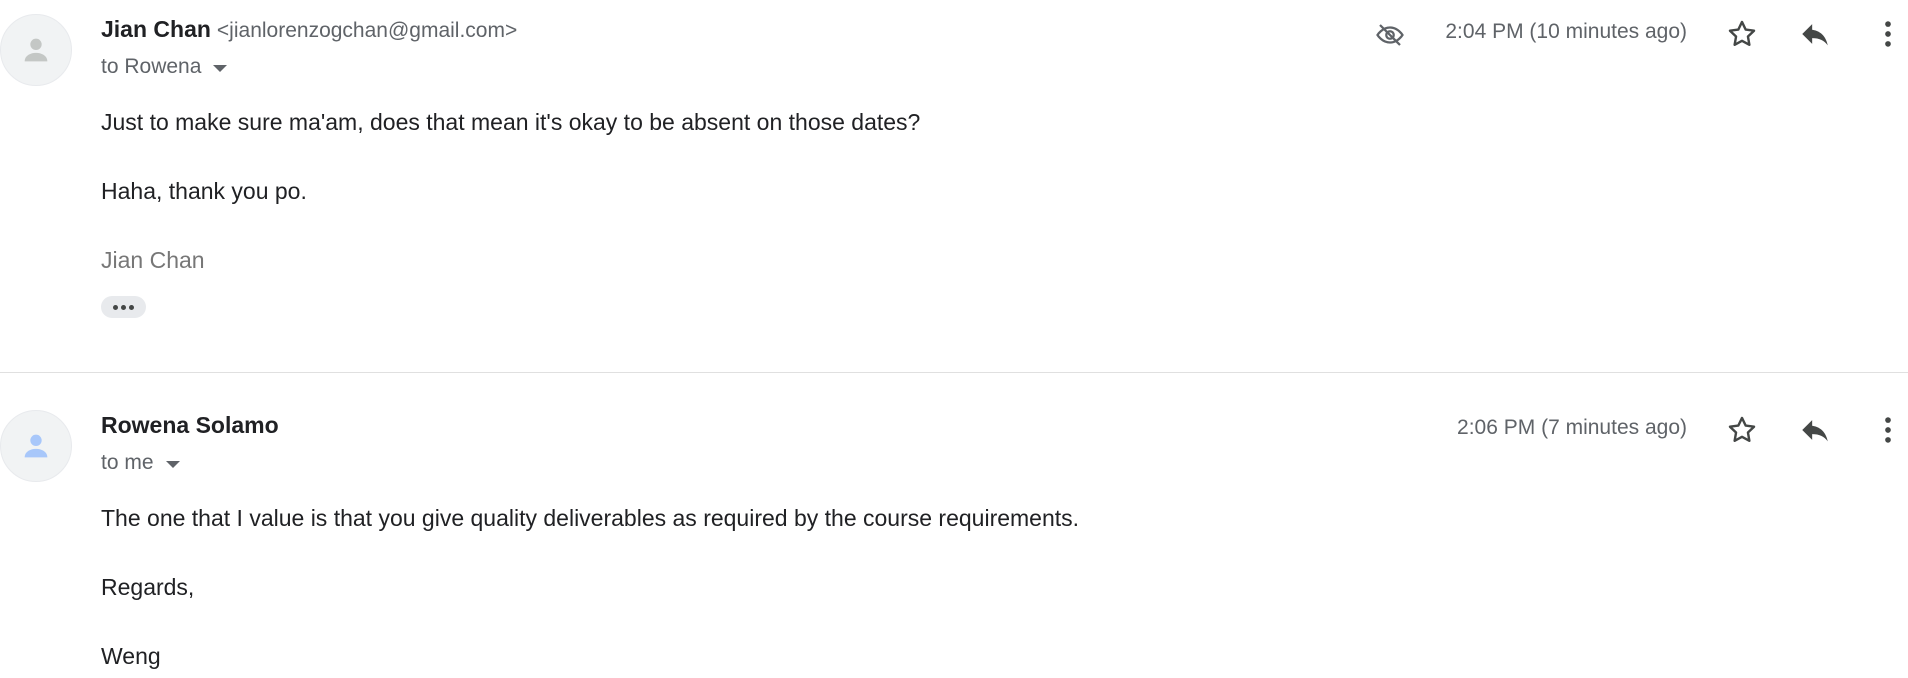 The width and height of the screenshot is (1908, 678). Describe the element at coordinates (367, 30) in the screenshot. I see `sender-email: <jianlorenzogchan@gmail.com>` at that location.